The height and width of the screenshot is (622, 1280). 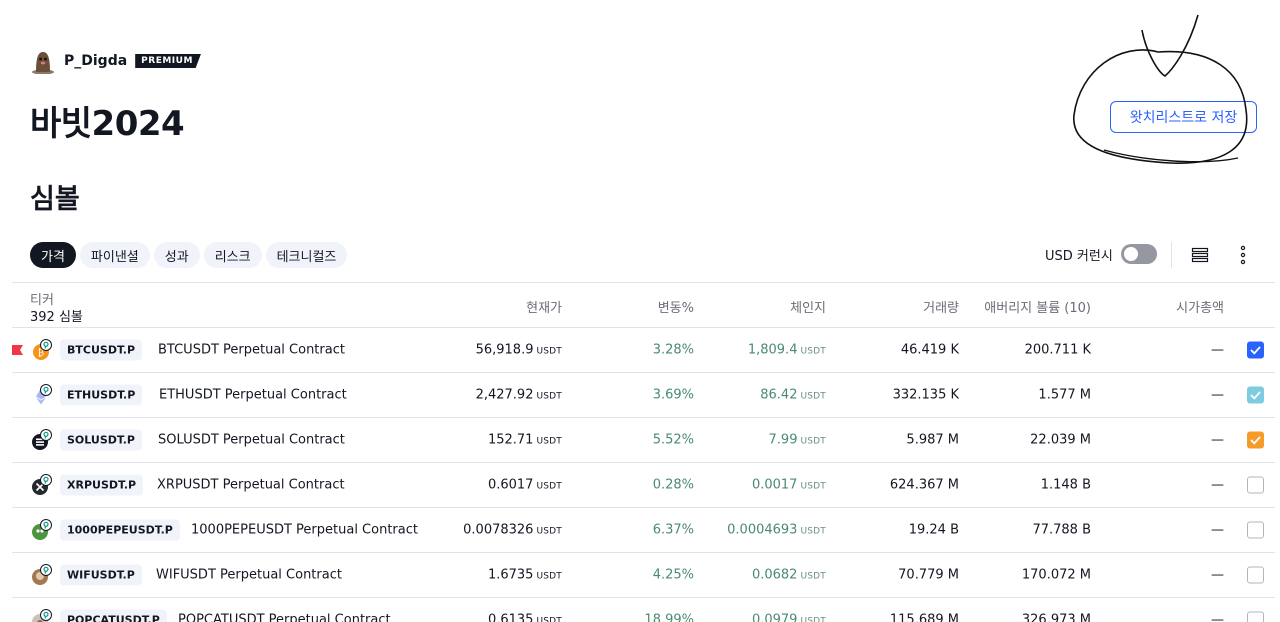 What do you see at coordinates (774, 617) in the screenshot?
I see `change-value: 0.0979` at bounding box center [774, 617].